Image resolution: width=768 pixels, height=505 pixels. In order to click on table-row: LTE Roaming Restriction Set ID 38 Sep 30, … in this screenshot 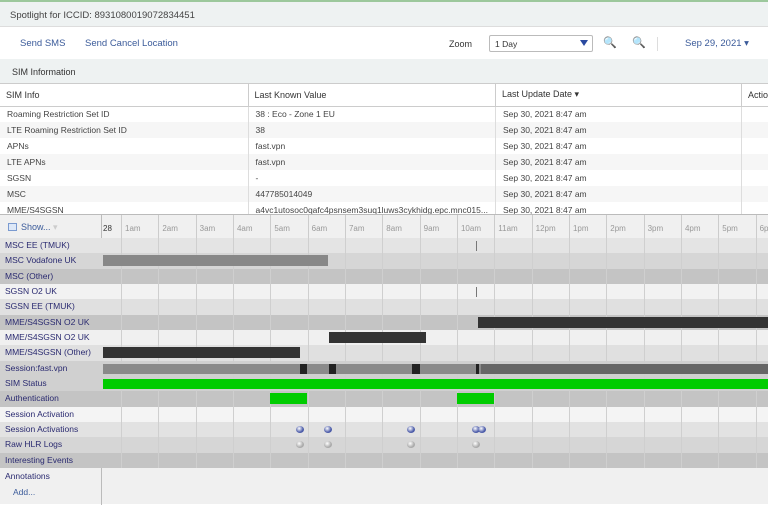, I will do `click(384, 130)`.